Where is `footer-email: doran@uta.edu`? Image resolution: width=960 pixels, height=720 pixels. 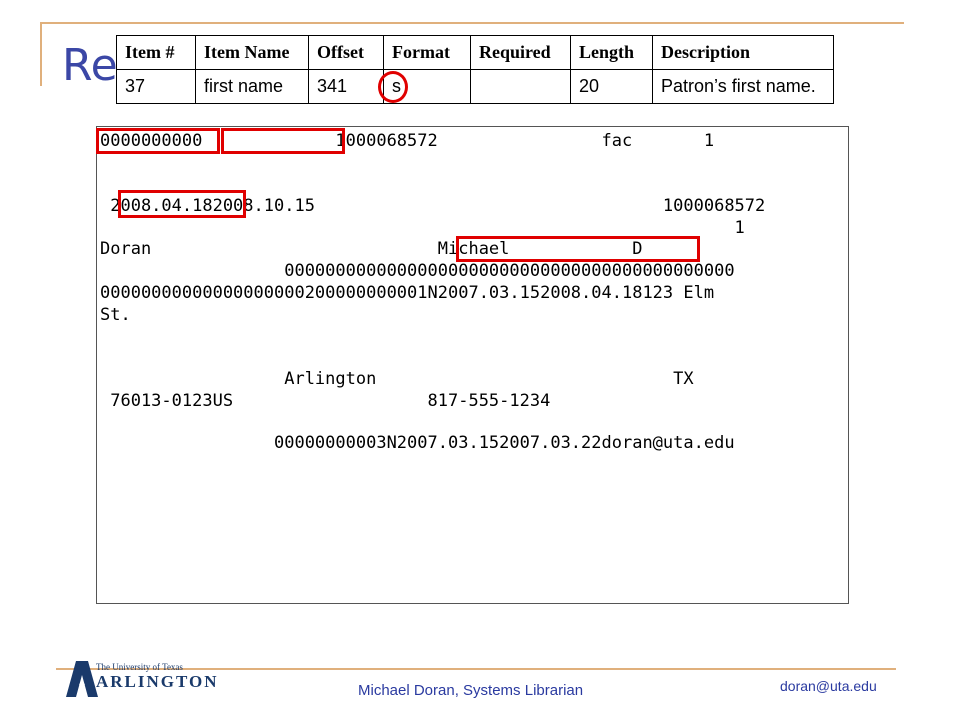
footer-email: doran@uta.edu is located at coordinates (828, 686).